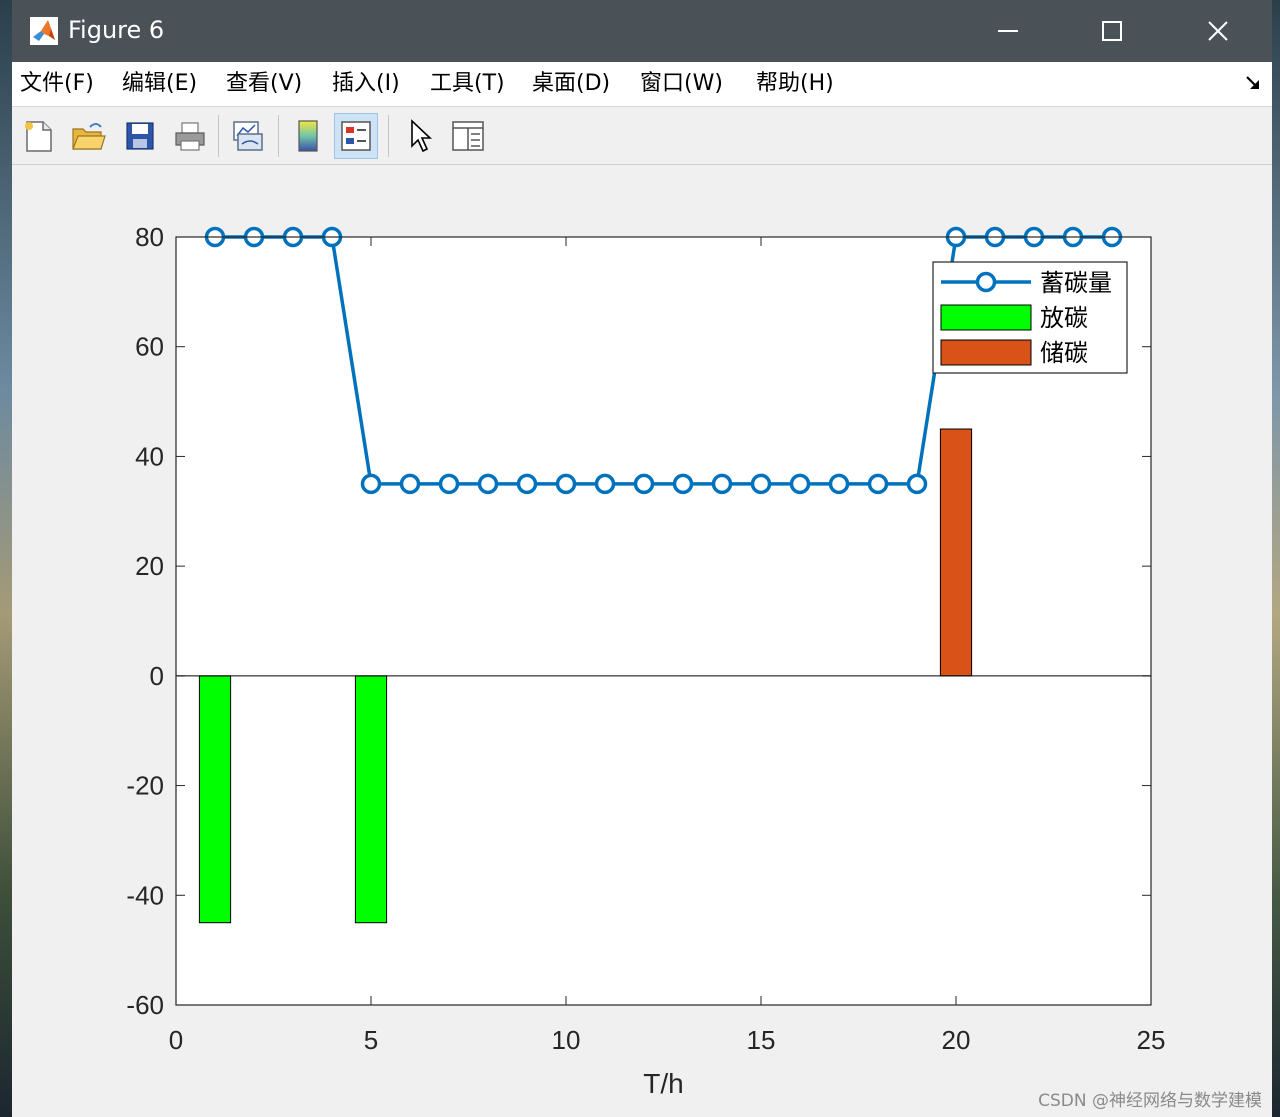 This screenshot has width=1280, height=1117. I want to click on open-file-button, so click(88, 136).